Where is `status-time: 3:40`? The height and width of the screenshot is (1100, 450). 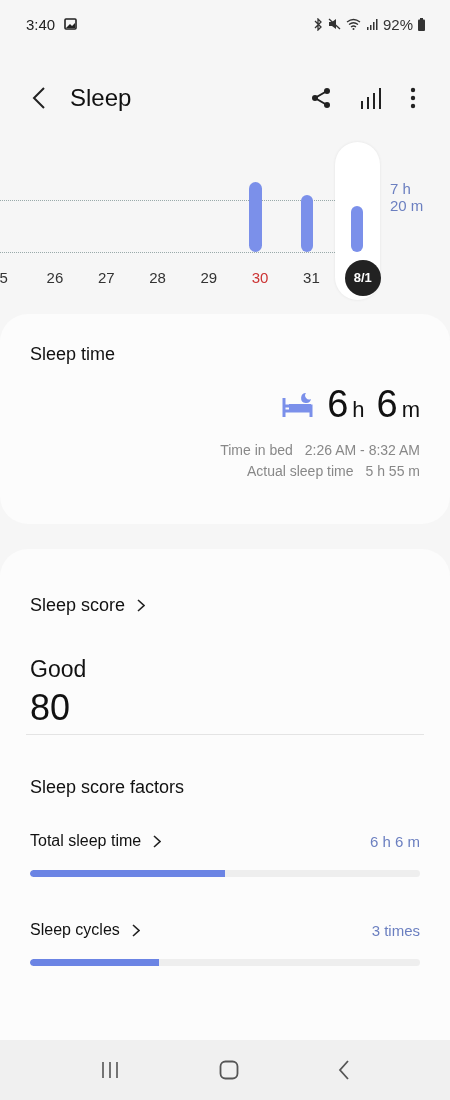
status-time: 3:40 is located at coordinates (41, 24).